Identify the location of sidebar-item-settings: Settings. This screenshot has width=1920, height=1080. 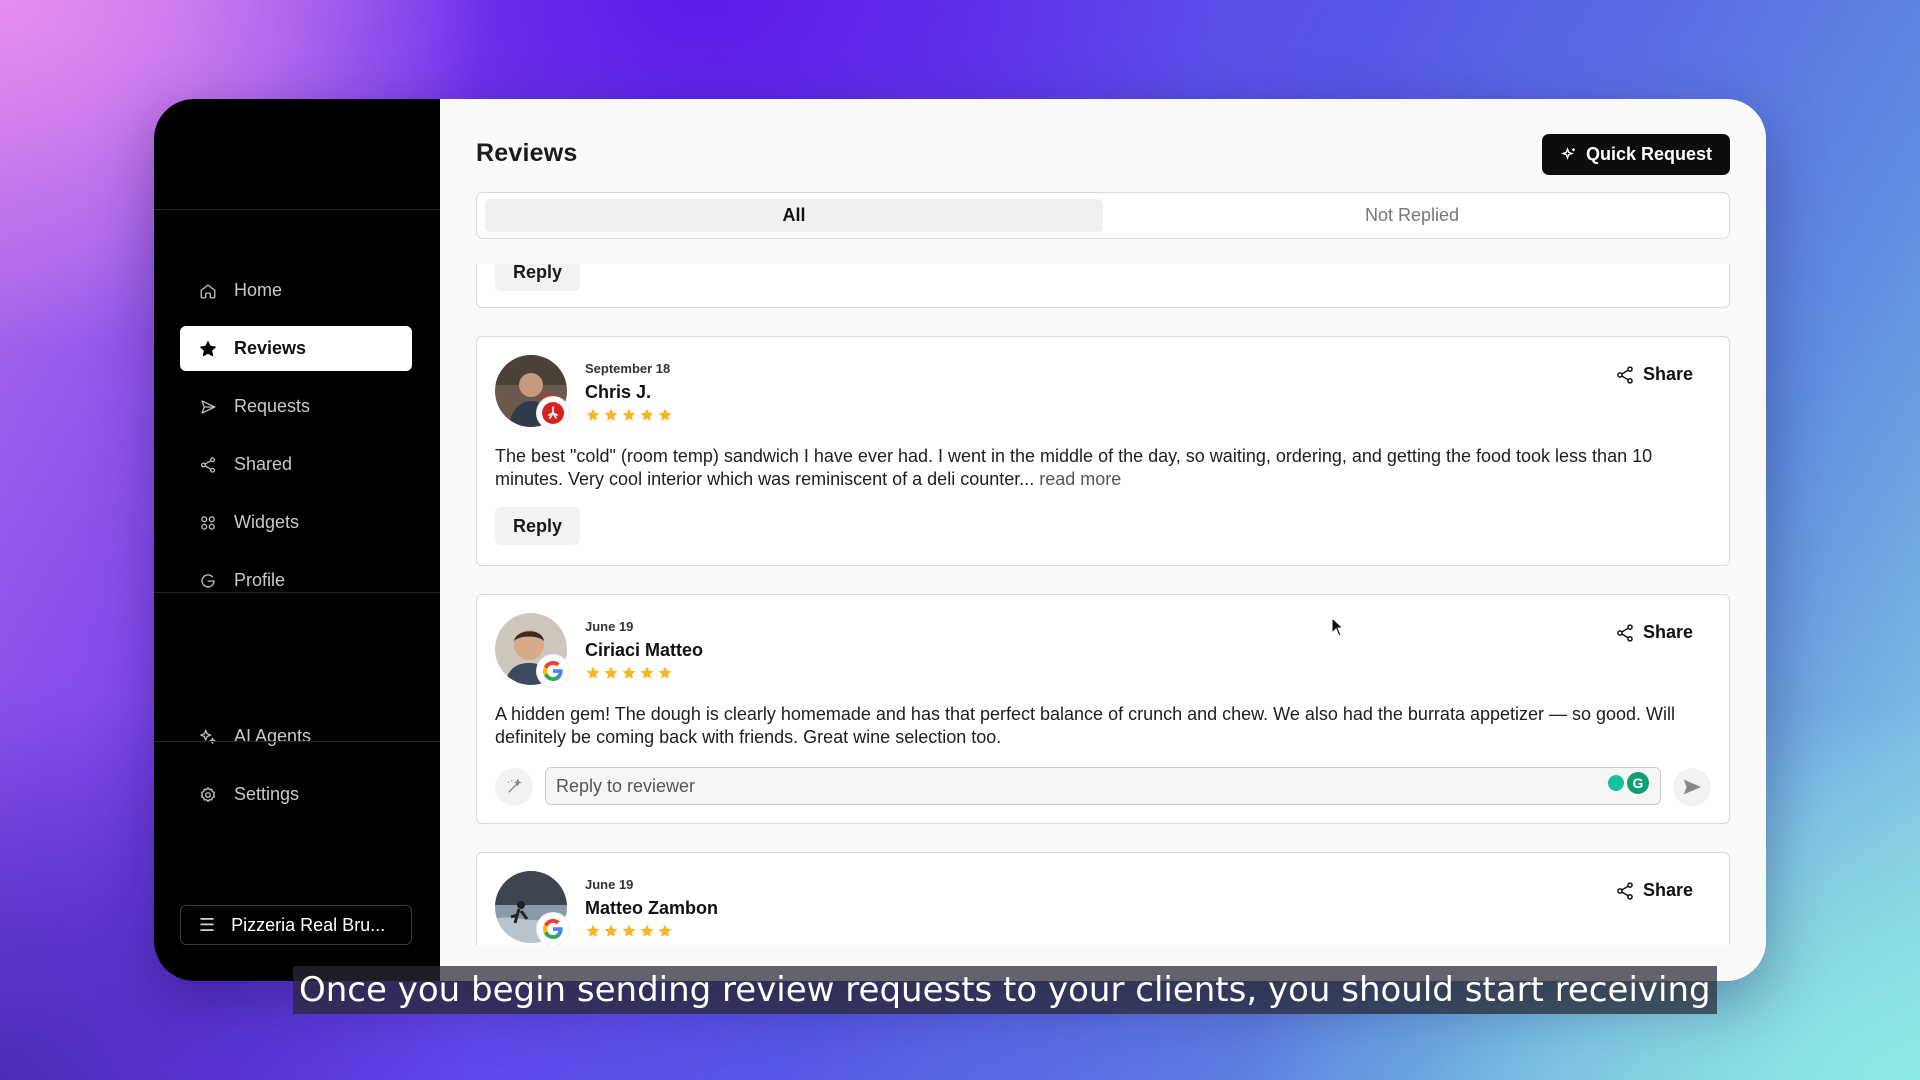
(296, 794).